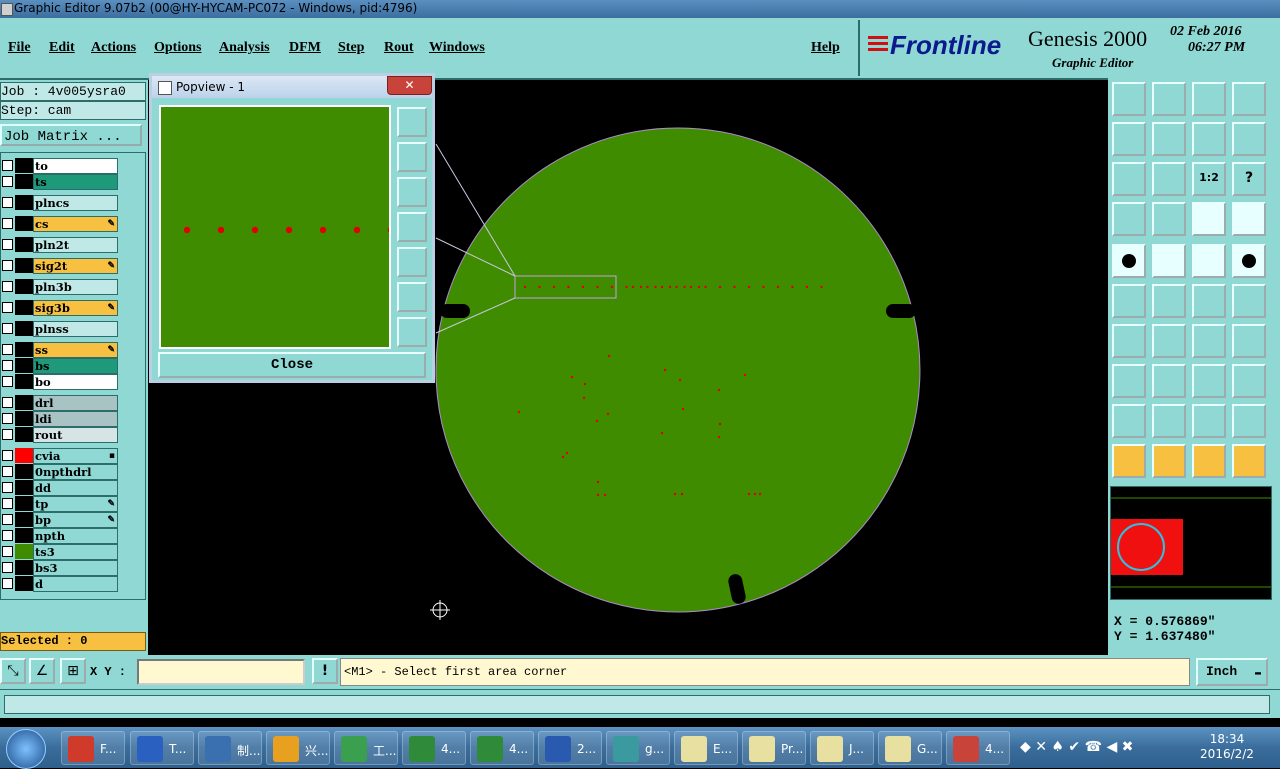 This screenshot has height=769, width=1280. What do you see at coordinates (59, 419) in the screenshot?
I see `layer-row: ldi` at bounding box center [59, 419].